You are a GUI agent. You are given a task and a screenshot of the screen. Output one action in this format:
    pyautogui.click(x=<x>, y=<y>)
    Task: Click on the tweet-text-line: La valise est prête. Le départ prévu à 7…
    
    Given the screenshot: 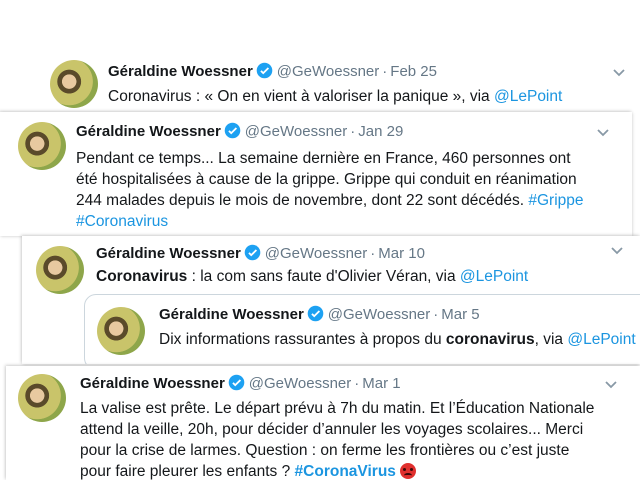 What is the action you would take?
    pyautogui.click(x=337, y=408)
    